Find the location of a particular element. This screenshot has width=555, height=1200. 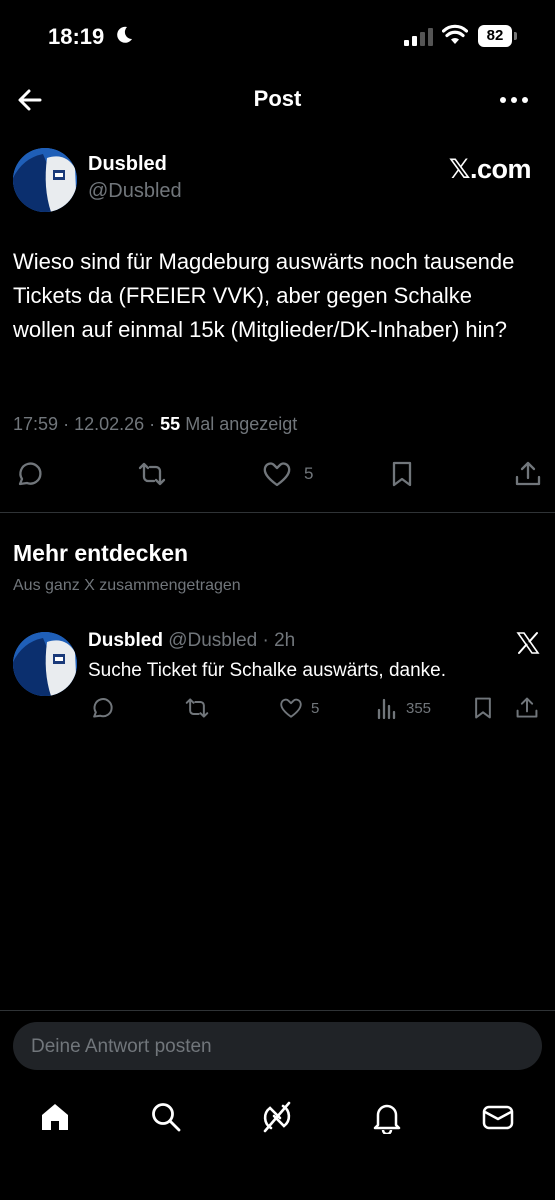

xcom-watermark: 𝕏.com is located at coordinates (490, 169).